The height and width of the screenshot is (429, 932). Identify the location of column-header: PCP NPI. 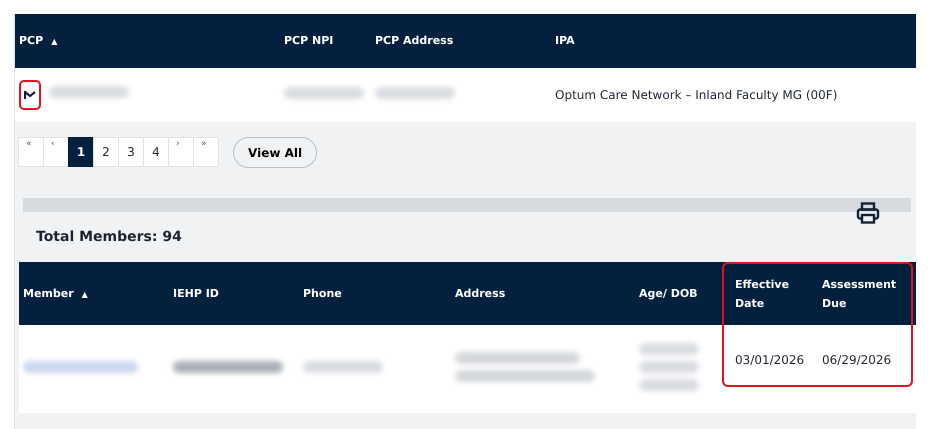
(309, 41).